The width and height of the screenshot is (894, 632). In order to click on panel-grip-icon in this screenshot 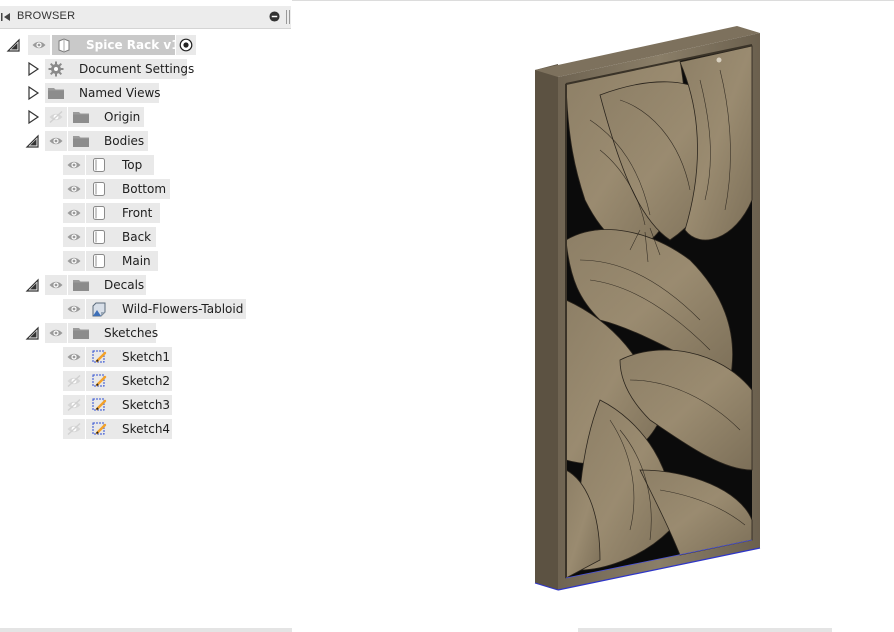, I will do `click(288, 17)`.